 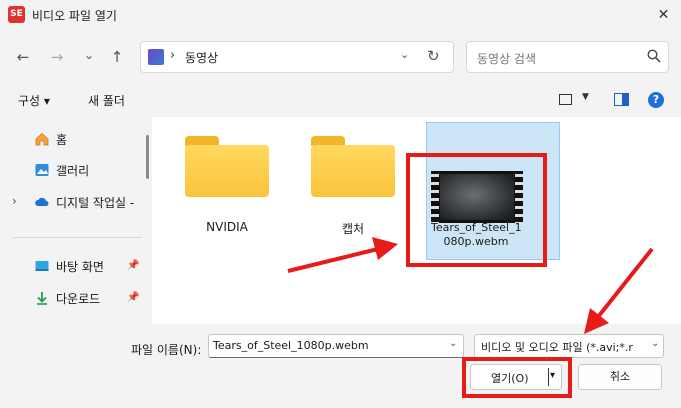 I want to click on sidebar-item-label: 디지털 작업실 -, so click(x=95, y=203).